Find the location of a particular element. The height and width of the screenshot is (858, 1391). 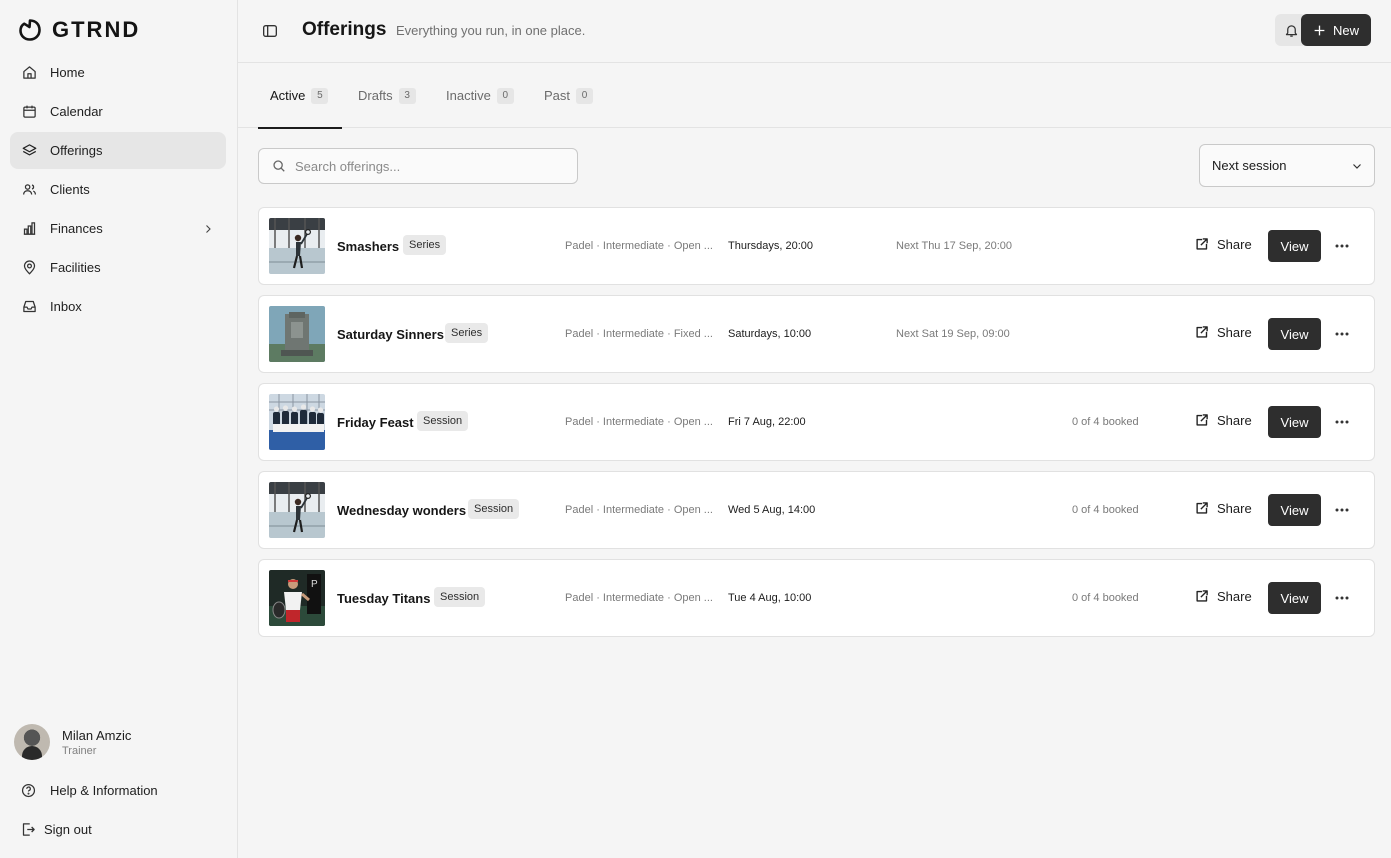

sidebar-nav: Home Calendar Offerings Clients Finances is located at coordinates (118, 190).